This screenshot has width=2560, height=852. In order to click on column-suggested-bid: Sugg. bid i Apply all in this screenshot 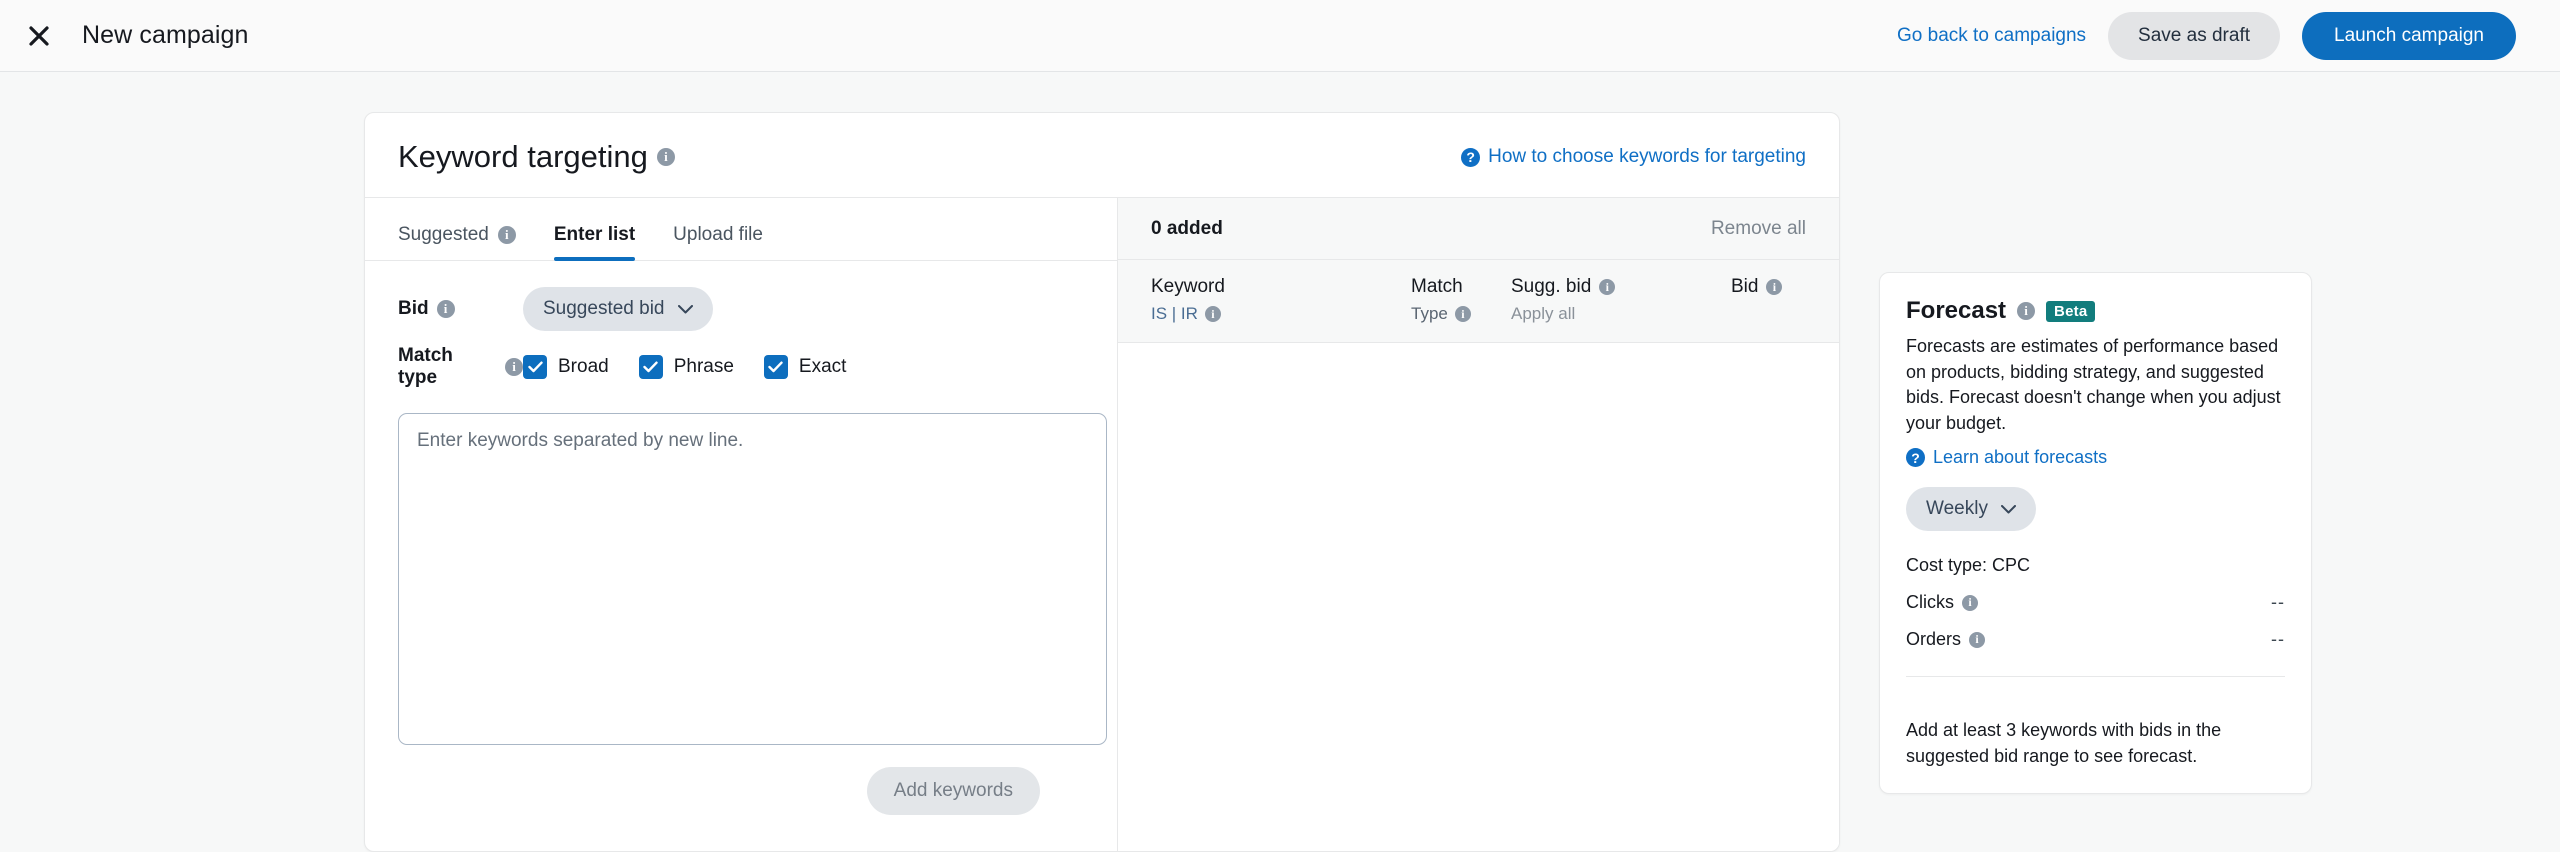, I will do `click(1621, 300)`.